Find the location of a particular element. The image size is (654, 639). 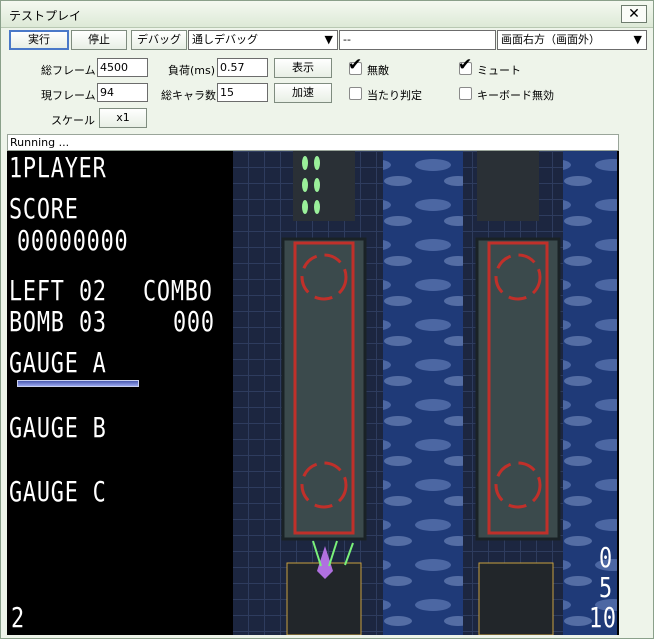

current-frame-label: 現フレーム is located at coordinates (68, 95).